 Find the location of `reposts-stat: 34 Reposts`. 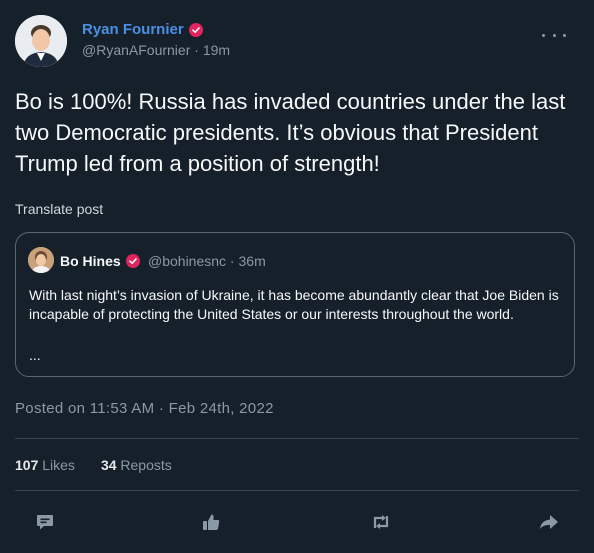

reposts-stat: 34 Reposts is located at coordinates (136, 465).